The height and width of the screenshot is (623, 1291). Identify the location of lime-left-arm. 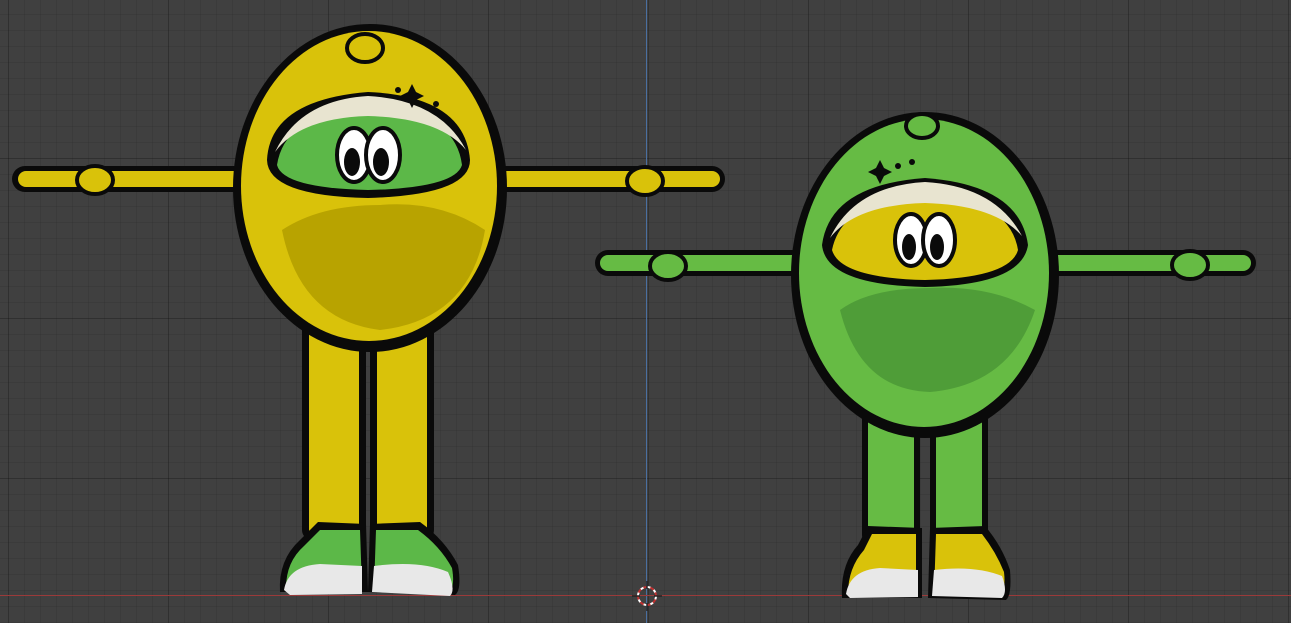
(711, 263).